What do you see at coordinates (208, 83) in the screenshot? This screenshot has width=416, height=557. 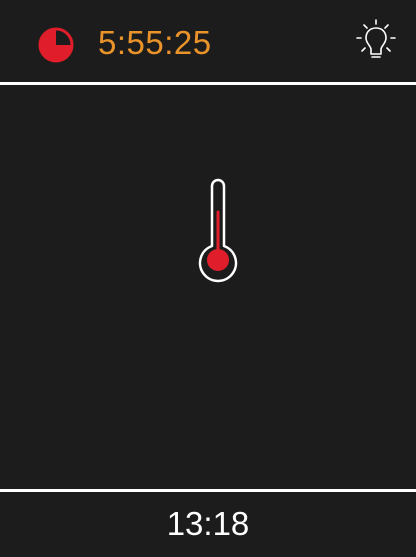 I see `header-divider` at bounding box center [208, 83].